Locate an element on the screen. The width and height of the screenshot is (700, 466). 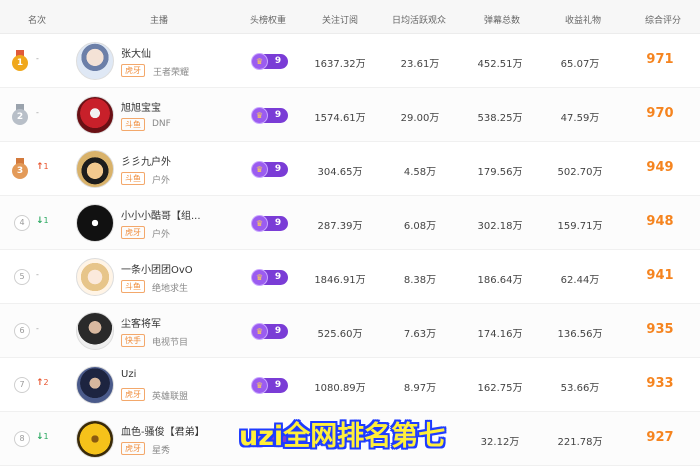
streamer-name: 旭旭宝宝 is located at coordinates (141, 106).